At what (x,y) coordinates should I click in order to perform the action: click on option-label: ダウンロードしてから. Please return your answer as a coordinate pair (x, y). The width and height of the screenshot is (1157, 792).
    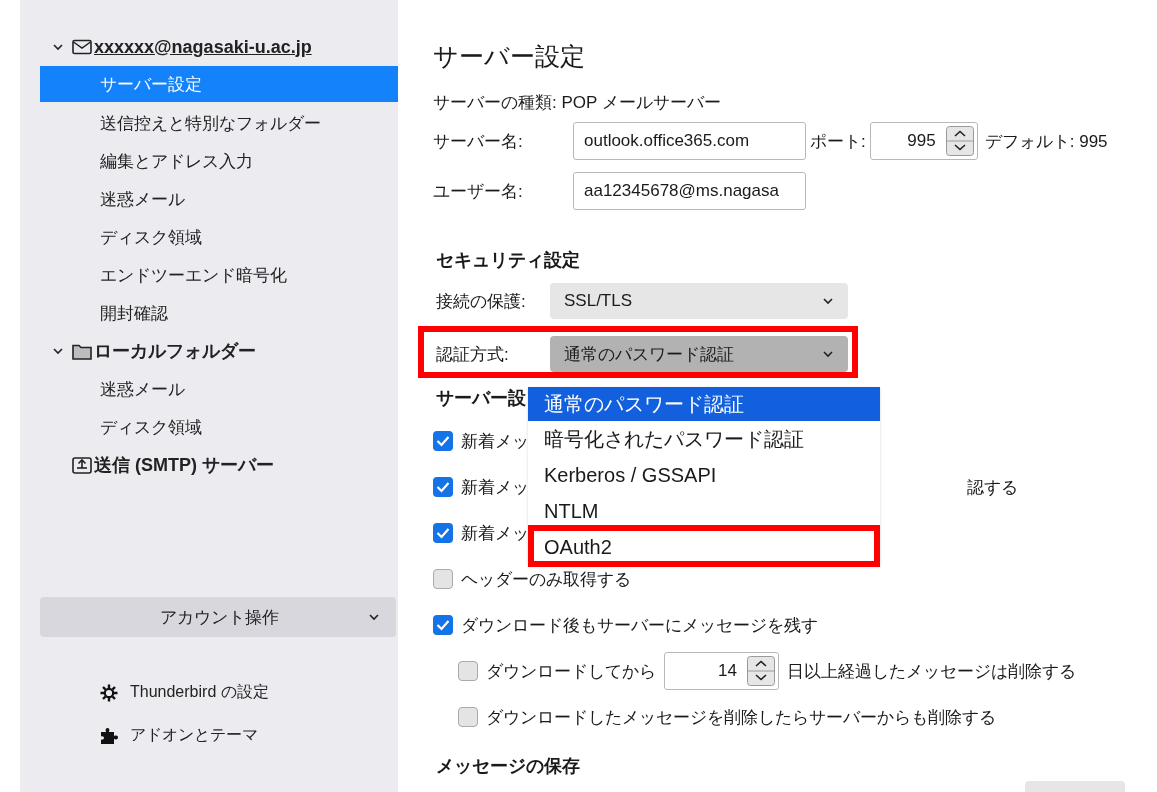
    Looking at the image, I should click on (571, 671).